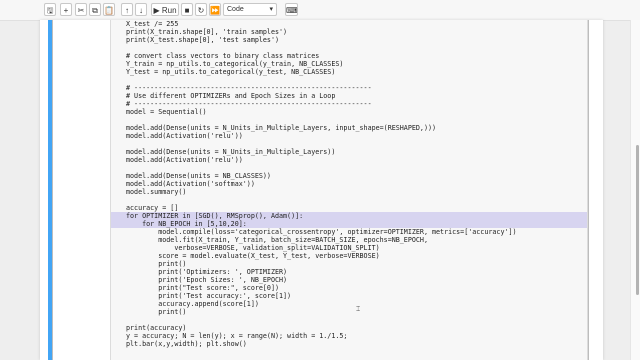  What do you see at coordinates (198, 176) in the screenshot?
I see `code-line: model.add(Dense(units = NB_CLASSES))` at bounding box center [198, 176].